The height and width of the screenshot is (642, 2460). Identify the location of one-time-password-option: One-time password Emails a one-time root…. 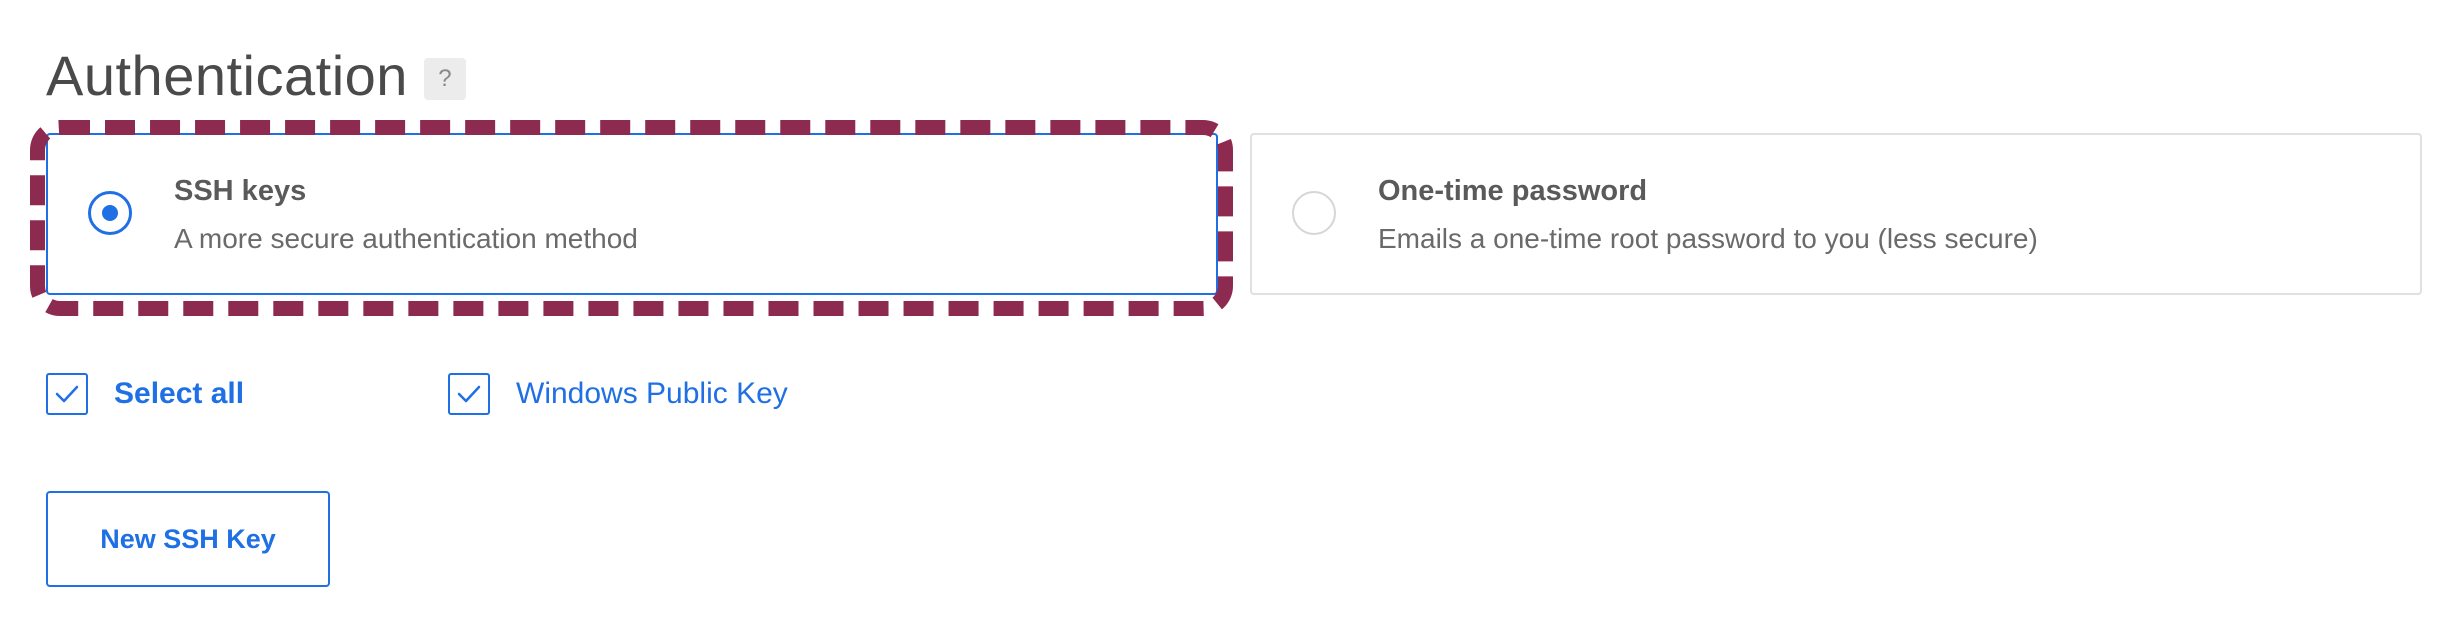
(1836, 214).